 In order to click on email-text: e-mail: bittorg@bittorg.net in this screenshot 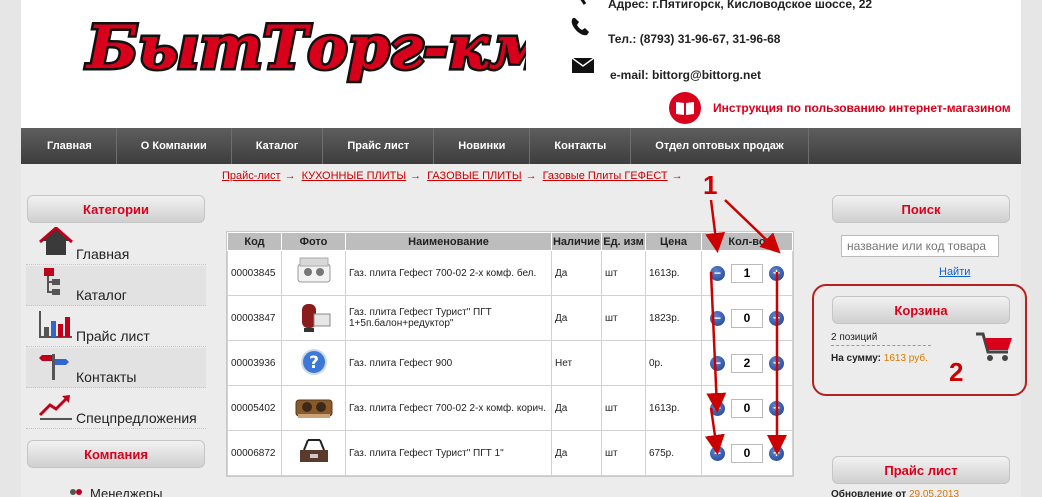, I will do `click(685, 75)`.